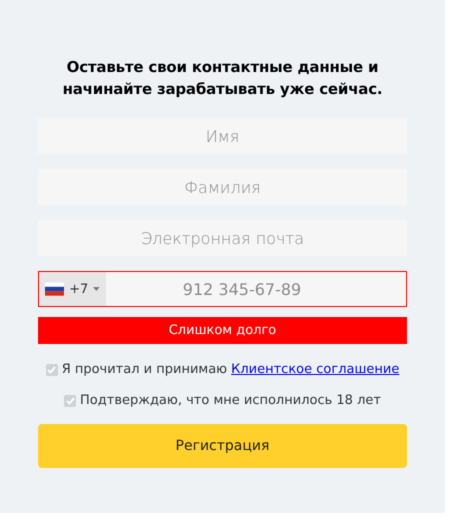 The width and height of the screenshot is (462, 521). What do you see at coordinates (222, 187) in the screenshot?
I see `text-field: Фамилия` at bounding box center [222, 187].